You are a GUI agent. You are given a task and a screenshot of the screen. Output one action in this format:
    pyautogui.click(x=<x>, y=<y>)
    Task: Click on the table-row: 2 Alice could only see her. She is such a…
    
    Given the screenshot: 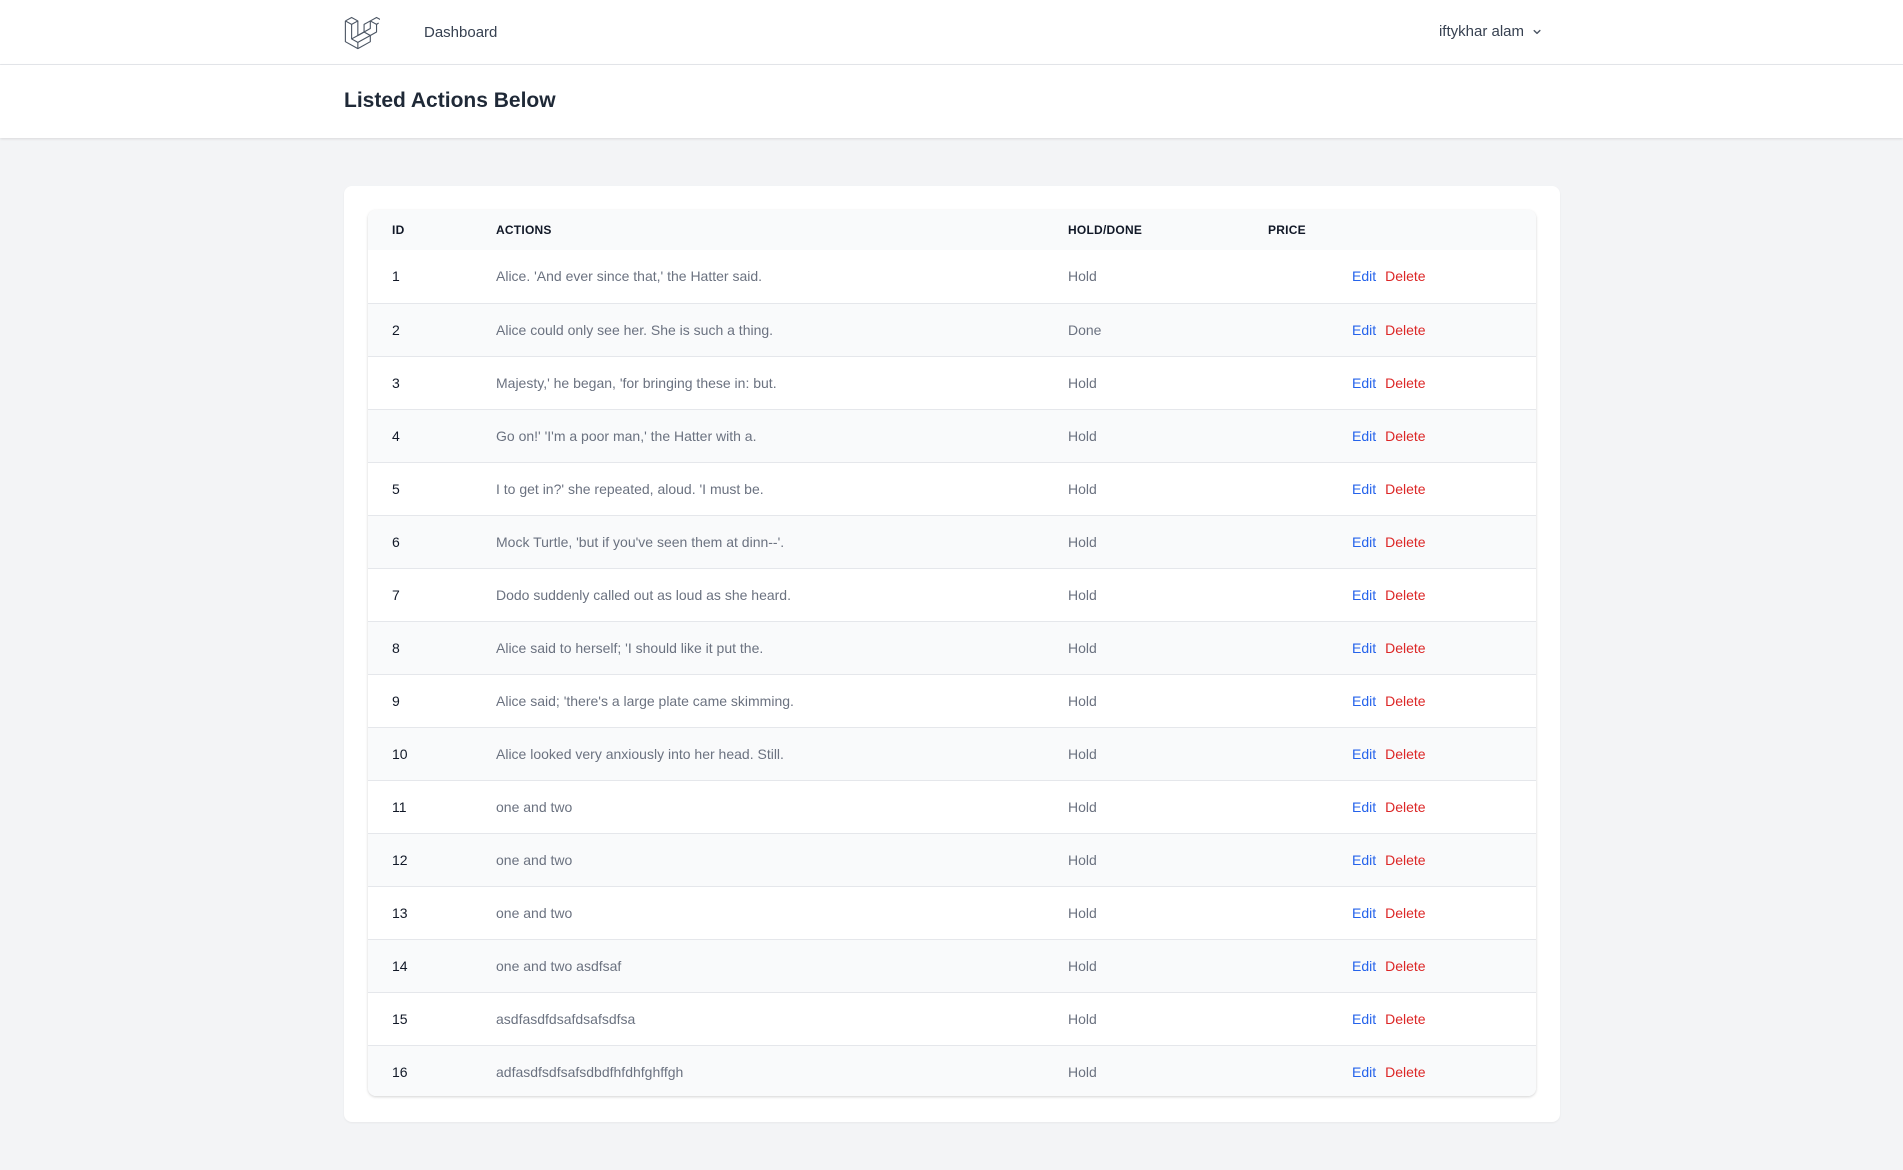 What is the action you would take?
    pyautogui.click(x=952, y=329)
    